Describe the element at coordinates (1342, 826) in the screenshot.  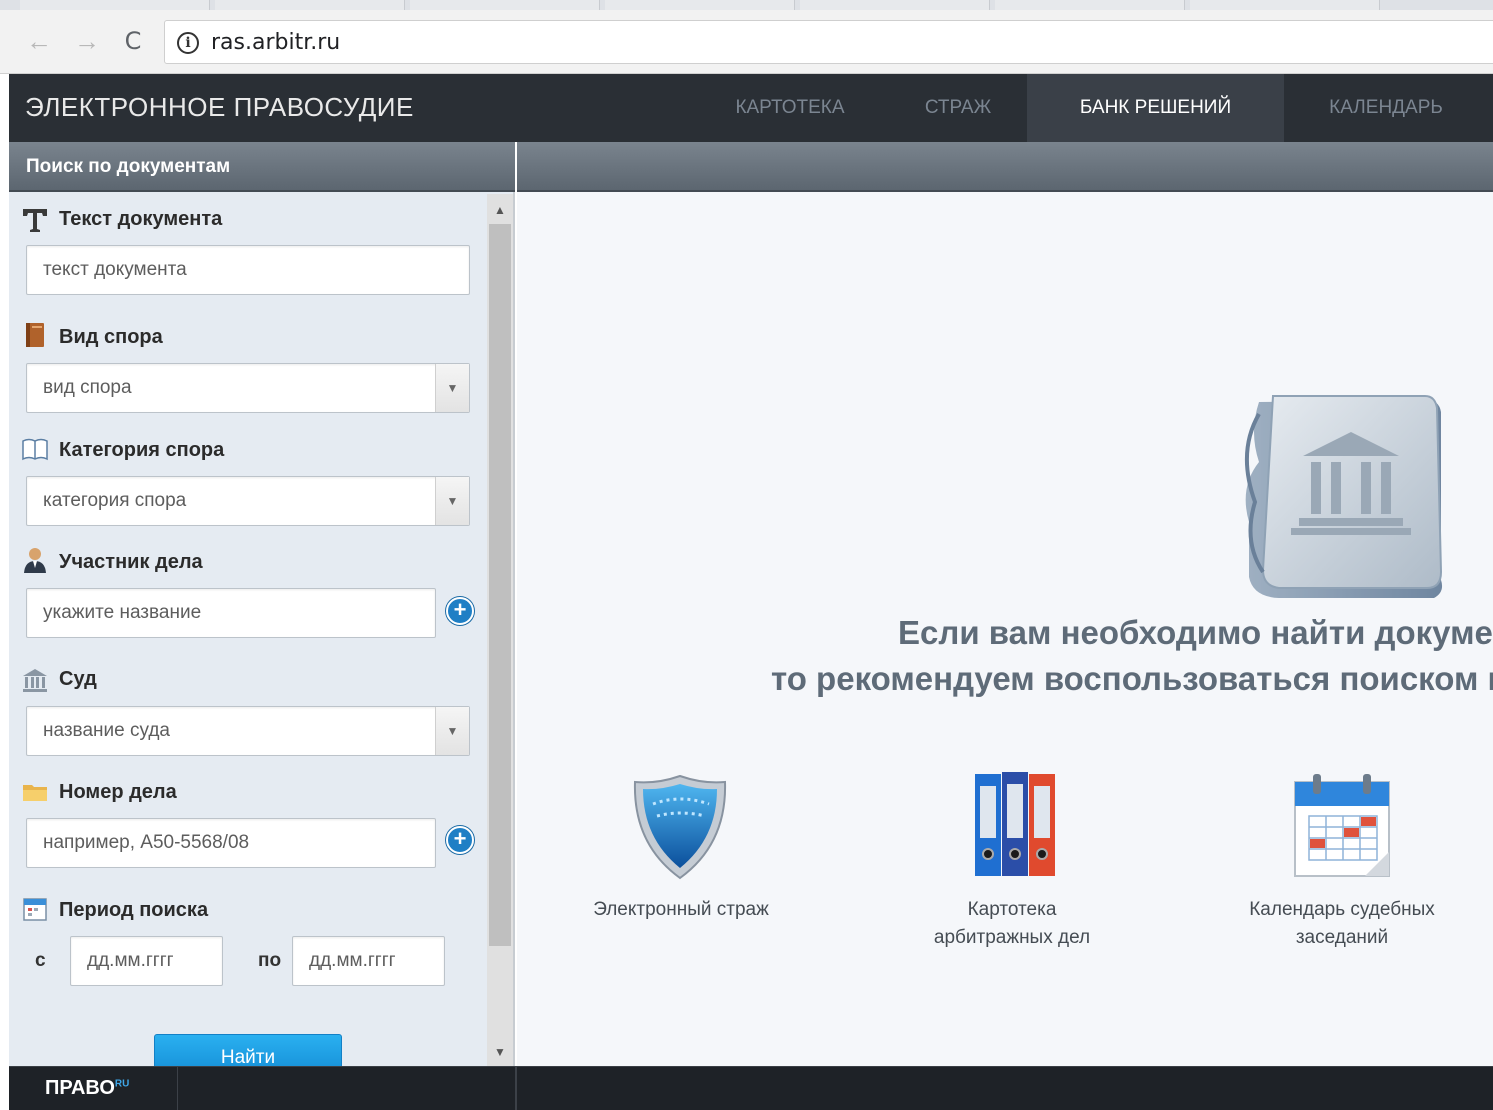
I see `calendar-icon` at that location.